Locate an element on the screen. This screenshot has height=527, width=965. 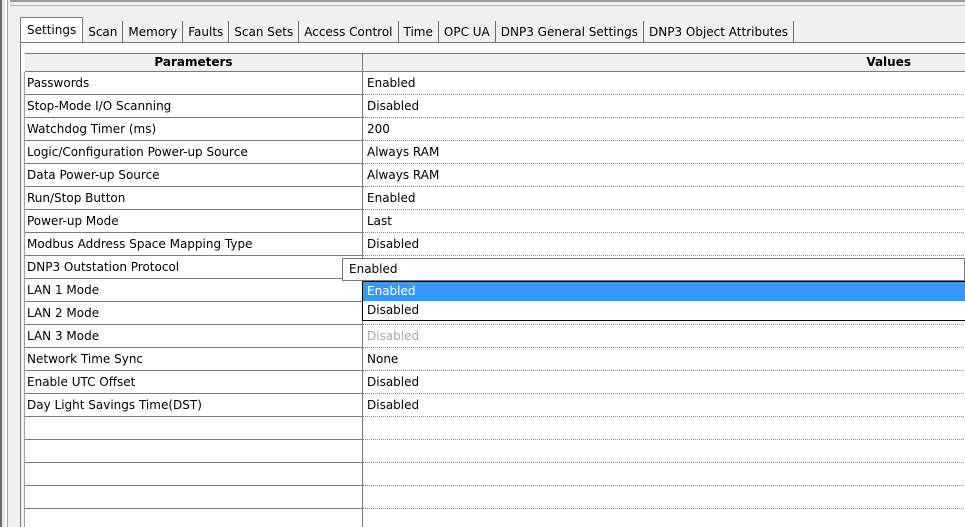
table-row: LAN 3 Mode Disabled is located at coordinates (495, 336).